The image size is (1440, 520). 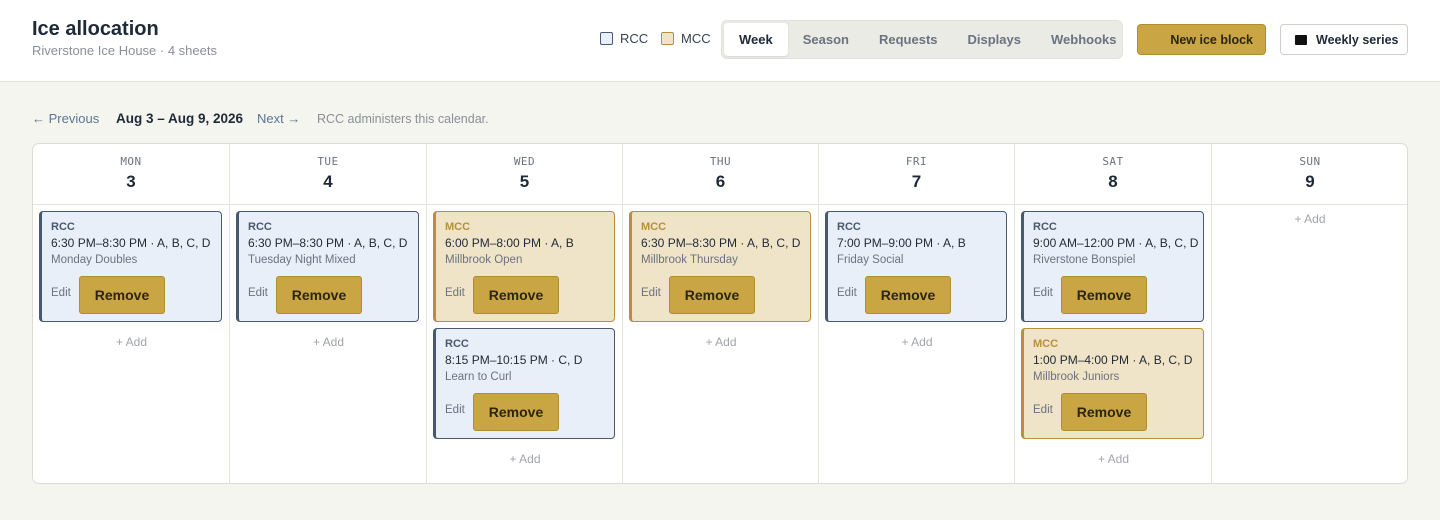 I want to click on admin-note: RCC administers this calendar., so click(x=403, y=119).